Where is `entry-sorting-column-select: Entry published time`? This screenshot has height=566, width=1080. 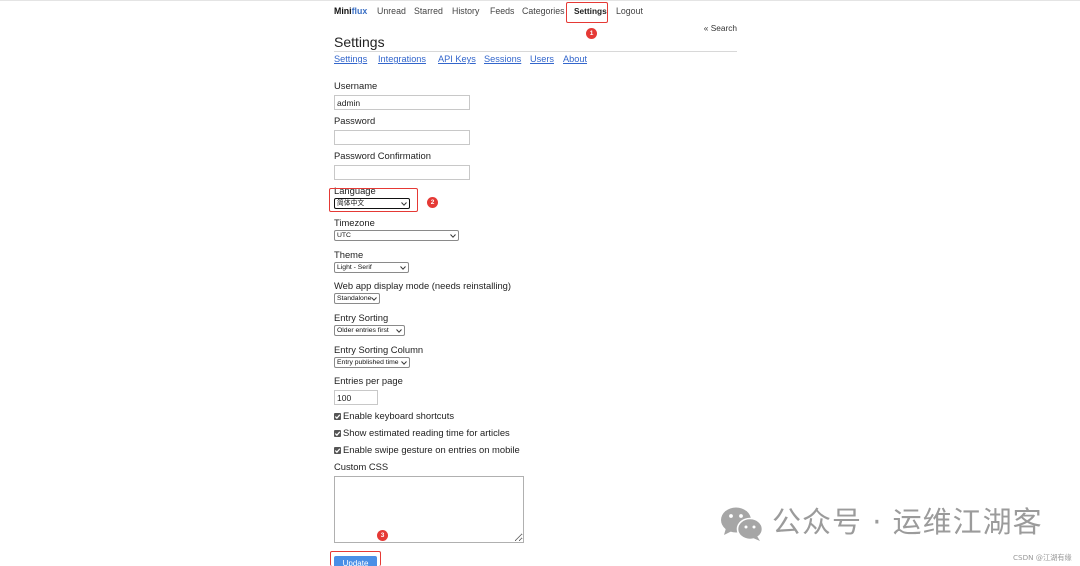 entry-sorting-column-select: Entry published time is located at coordinates (372, 362).